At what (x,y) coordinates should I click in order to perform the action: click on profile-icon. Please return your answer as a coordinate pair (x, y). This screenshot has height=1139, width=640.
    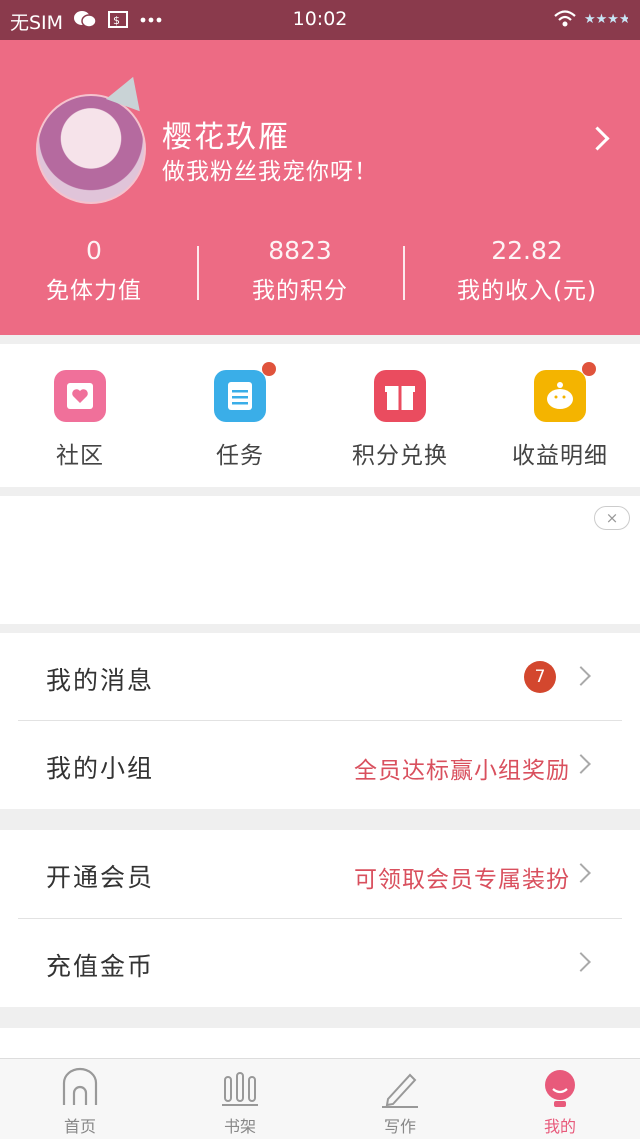
    Looking at the image, I should click on (560, 1088).